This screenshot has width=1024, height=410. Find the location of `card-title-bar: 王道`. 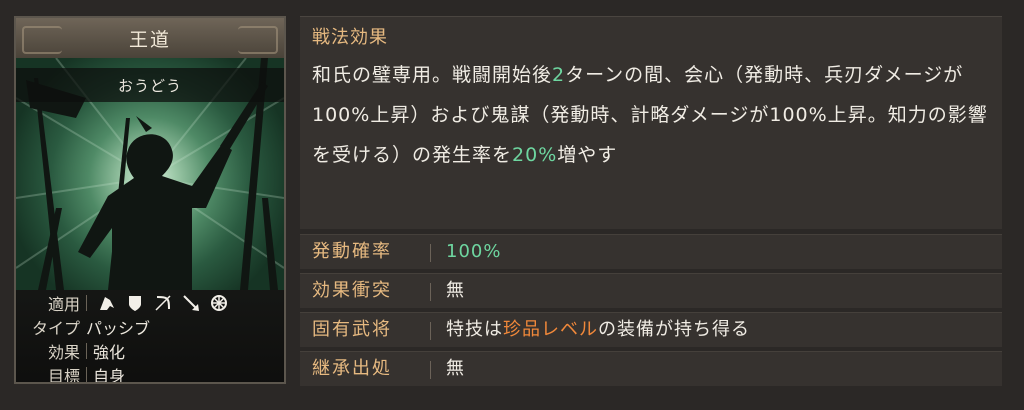

card-title-bar: 王道 is located at coordinates (150, 38).